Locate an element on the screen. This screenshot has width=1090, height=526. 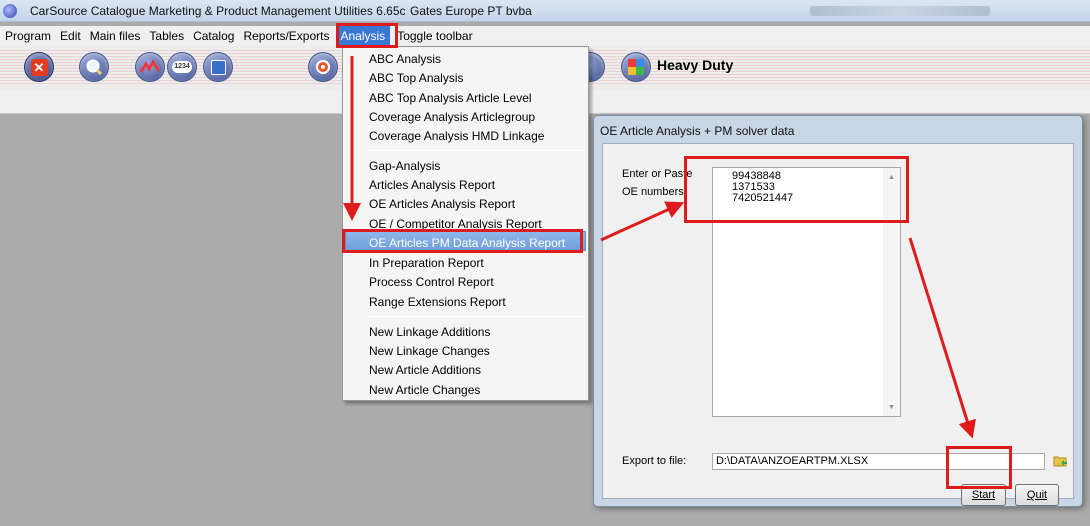
search-icon is located at coordinates (94, 67).